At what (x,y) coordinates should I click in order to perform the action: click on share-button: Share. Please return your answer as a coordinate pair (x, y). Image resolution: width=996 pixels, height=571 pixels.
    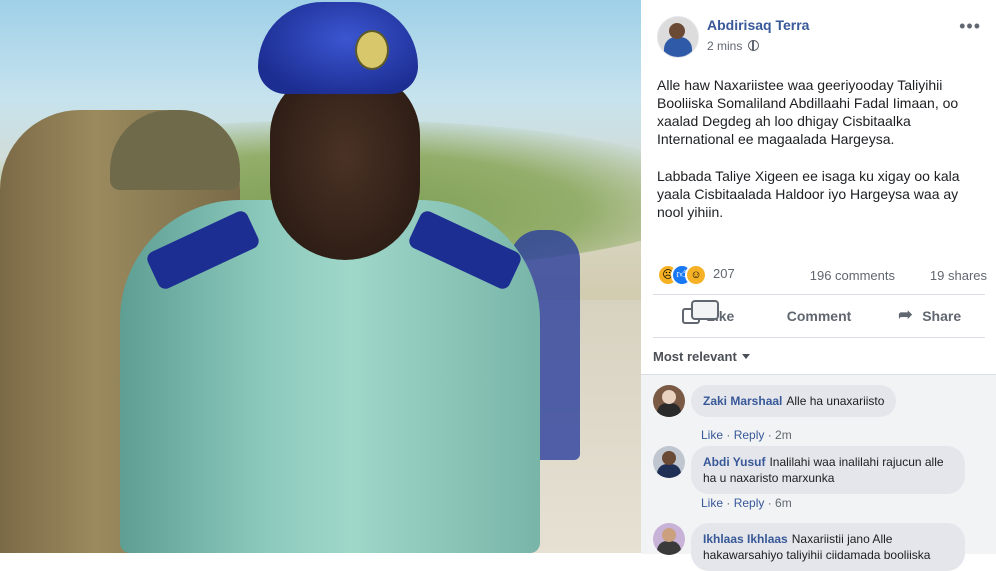
    Looking at the image, I should click on (929, 316).